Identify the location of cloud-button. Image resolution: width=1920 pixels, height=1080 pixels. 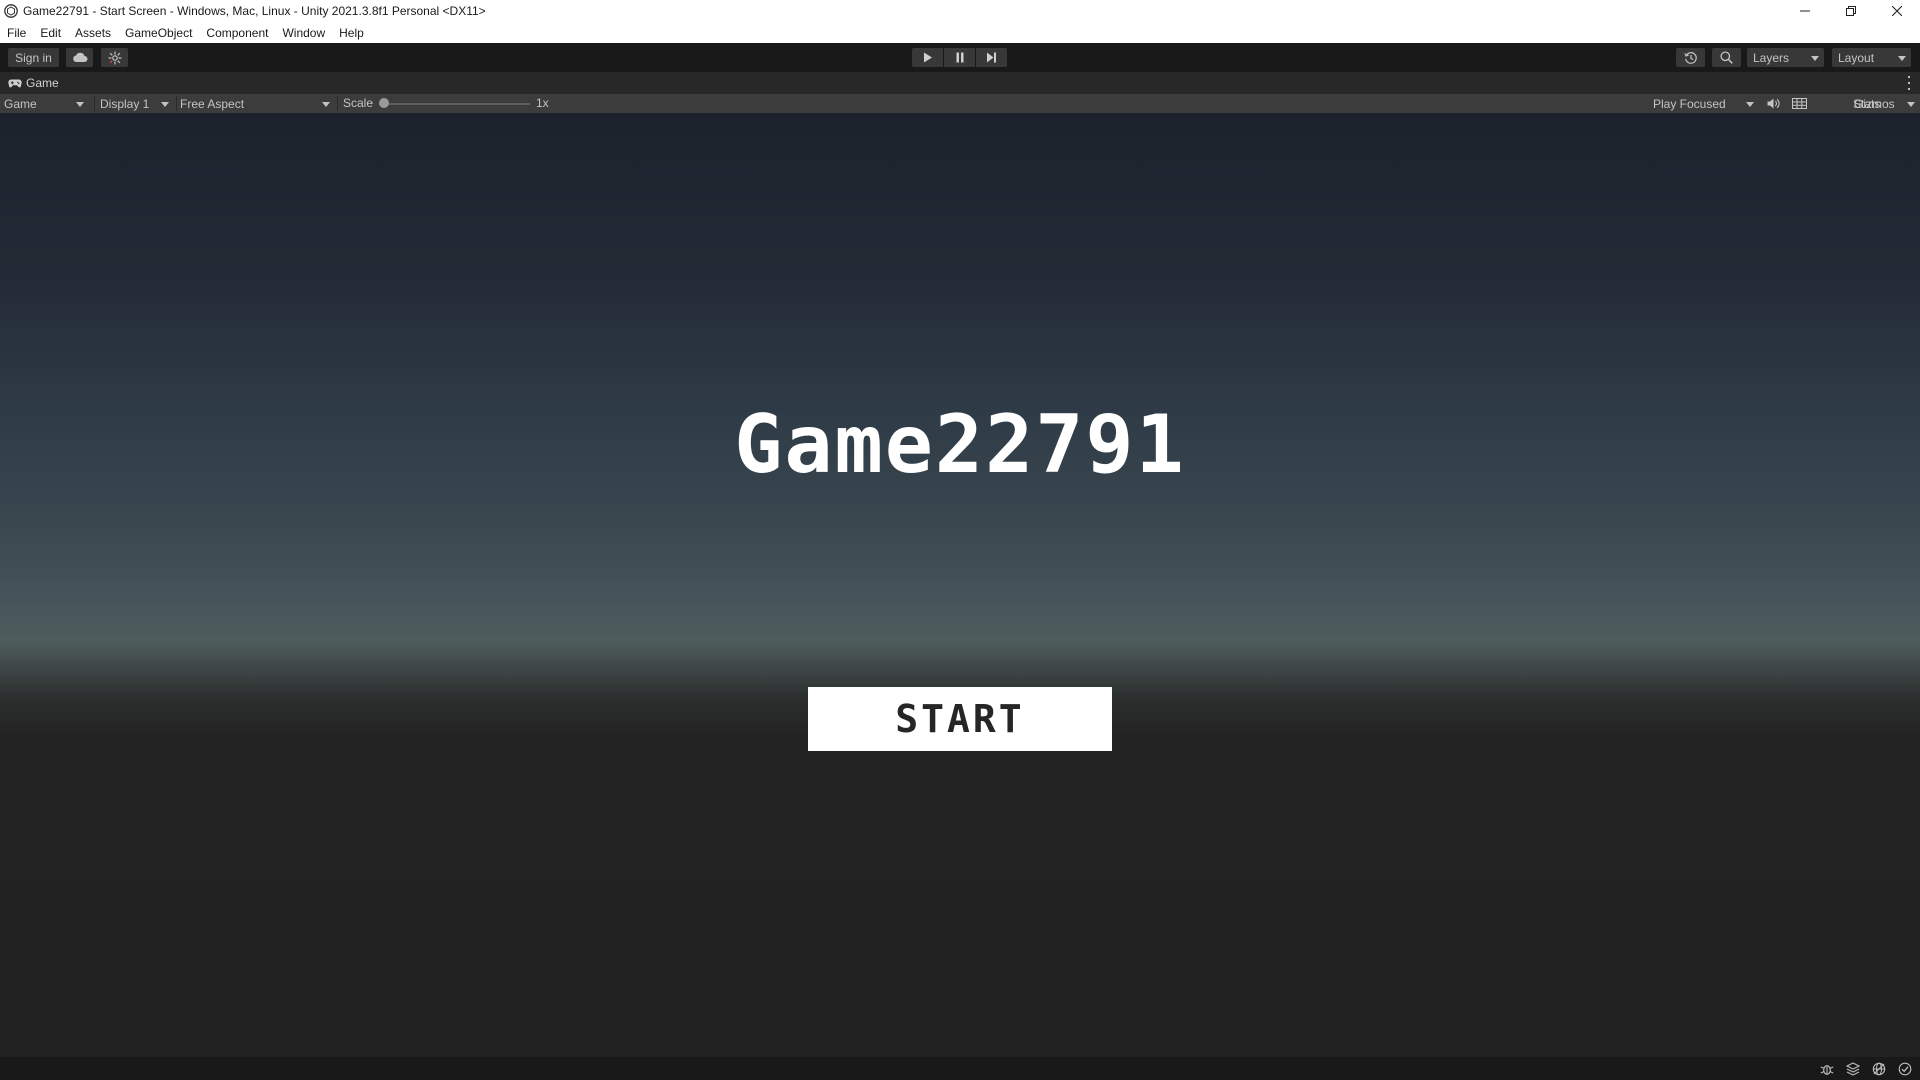
(79, 57).